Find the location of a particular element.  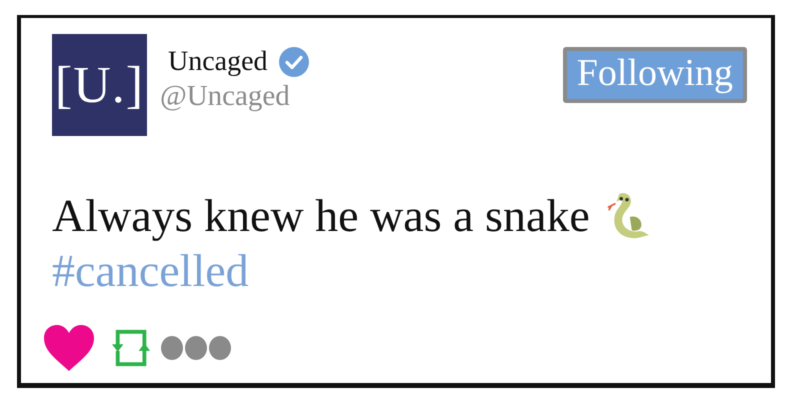

author-handle: @Uncaged is located at coordinates (225, 96).